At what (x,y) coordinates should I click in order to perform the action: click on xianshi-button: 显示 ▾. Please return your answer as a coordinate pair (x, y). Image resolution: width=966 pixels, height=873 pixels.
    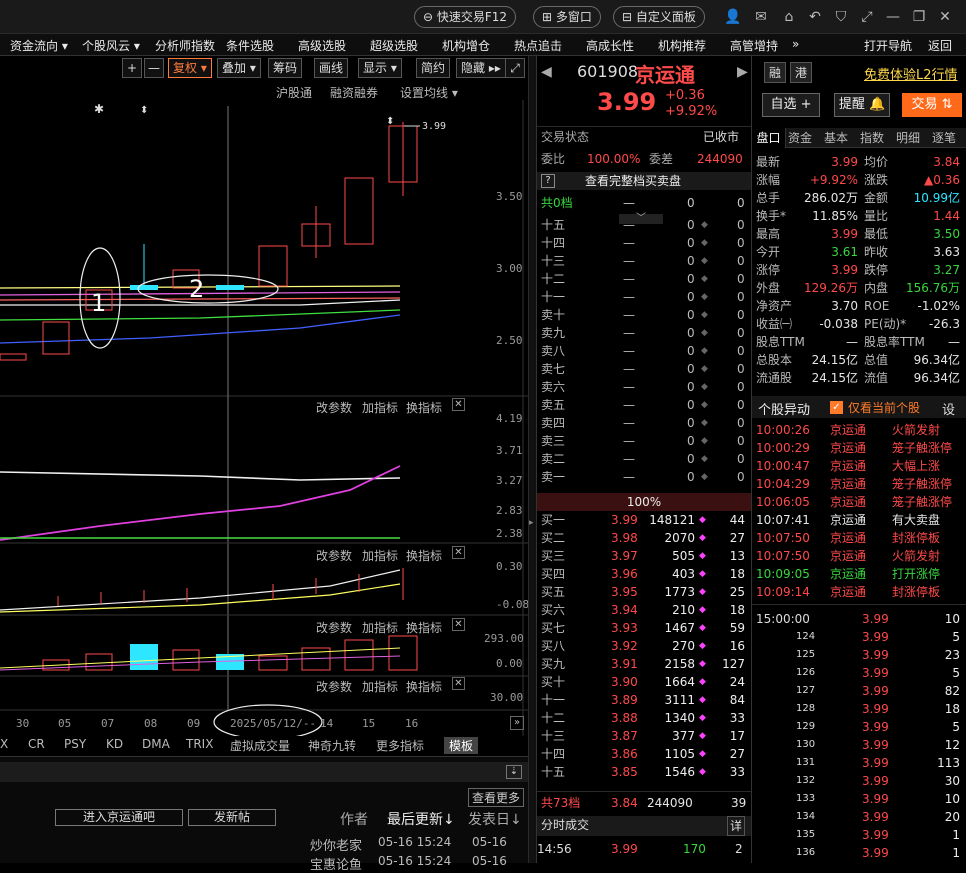
    Looking at the image, I should click on (380, 68).